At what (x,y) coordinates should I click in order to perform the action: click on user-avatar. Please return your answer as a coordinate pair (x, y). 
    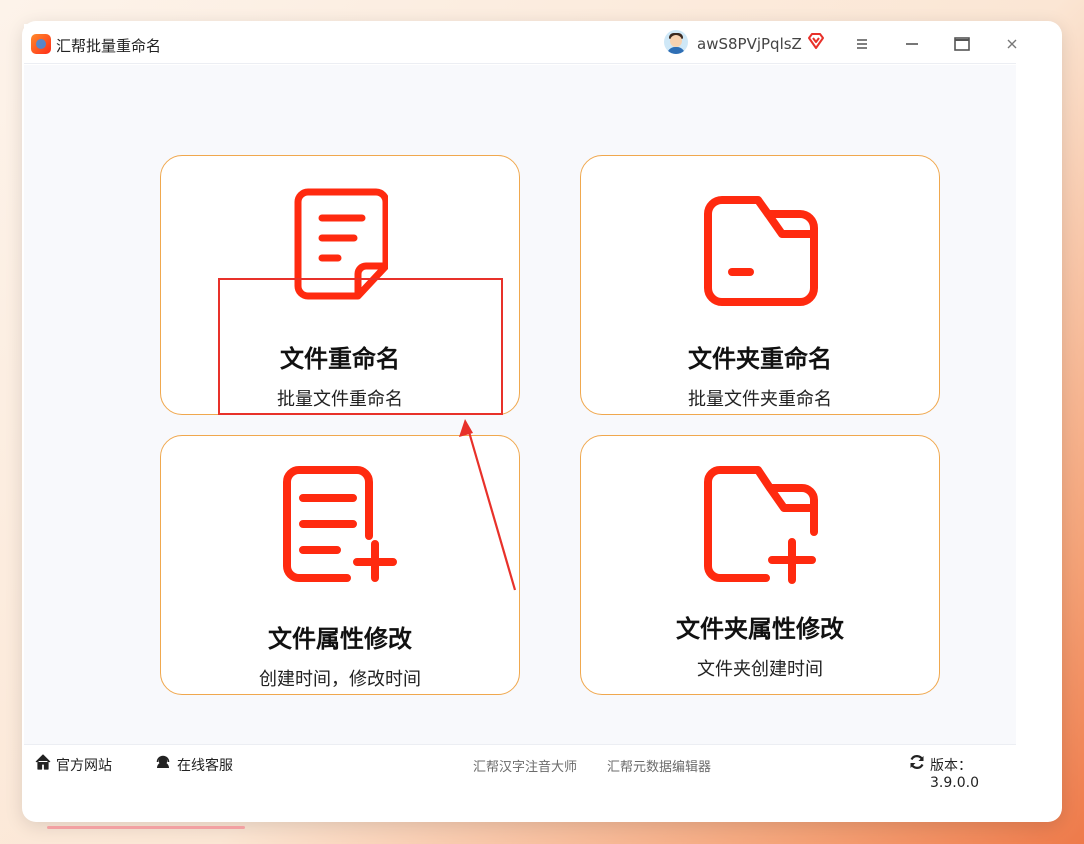
    Looking at the image, I should click on (676, 42).